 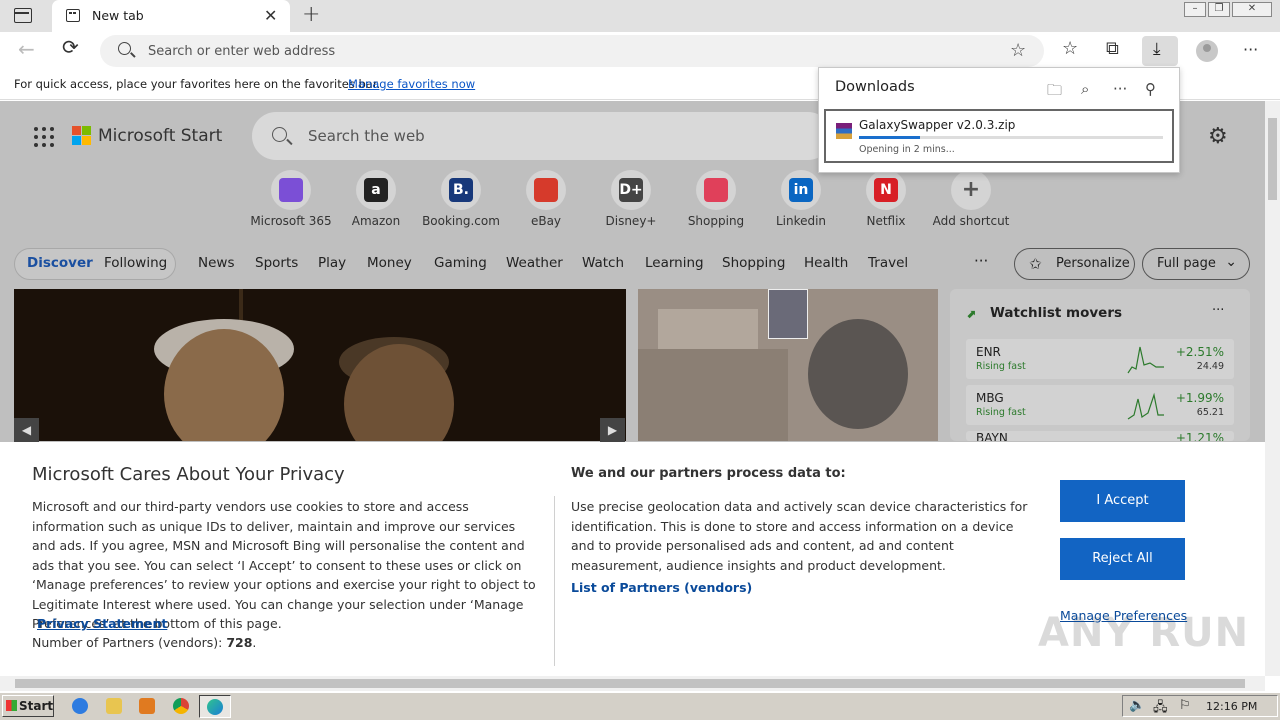 I want to click on vertical-scroll-thumb, so click(x=1272, y=159).